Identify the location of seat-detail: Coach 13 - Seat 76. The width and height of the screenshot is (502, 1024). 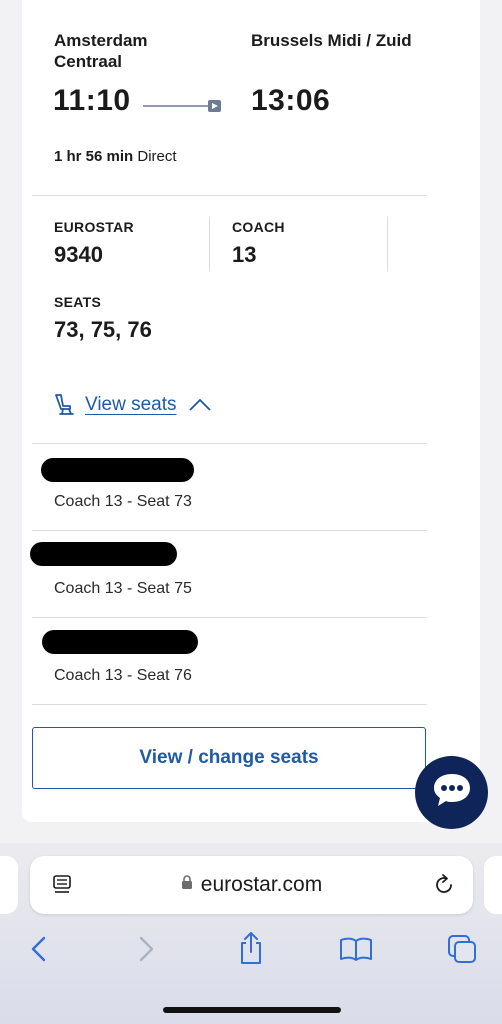
(123, 675).